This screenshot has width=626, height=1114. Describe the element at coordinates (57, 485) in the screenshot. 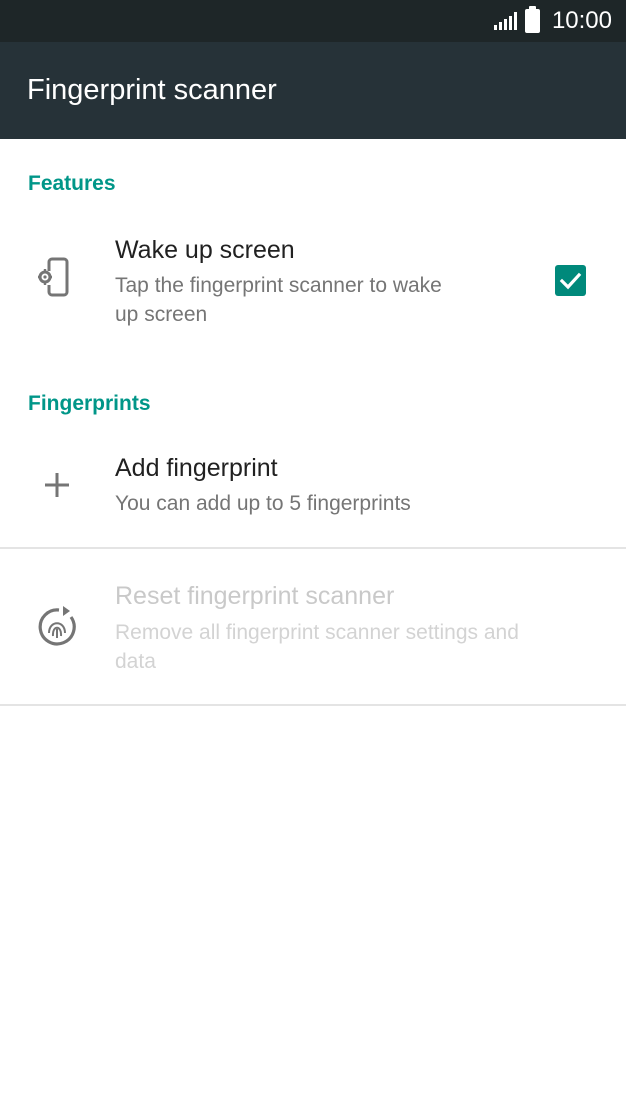

I see `plus-icon` at that location.